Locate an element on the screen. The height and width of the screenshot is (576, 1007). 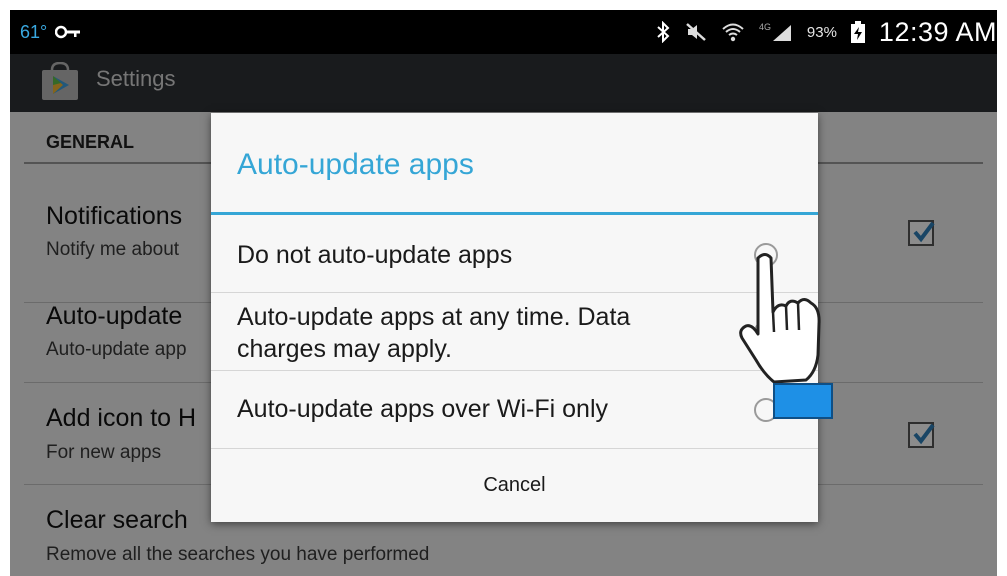
option-auto-update-wifi-only: Auto-update apps over Wi-Fi only is located at coordinates (514, 410).